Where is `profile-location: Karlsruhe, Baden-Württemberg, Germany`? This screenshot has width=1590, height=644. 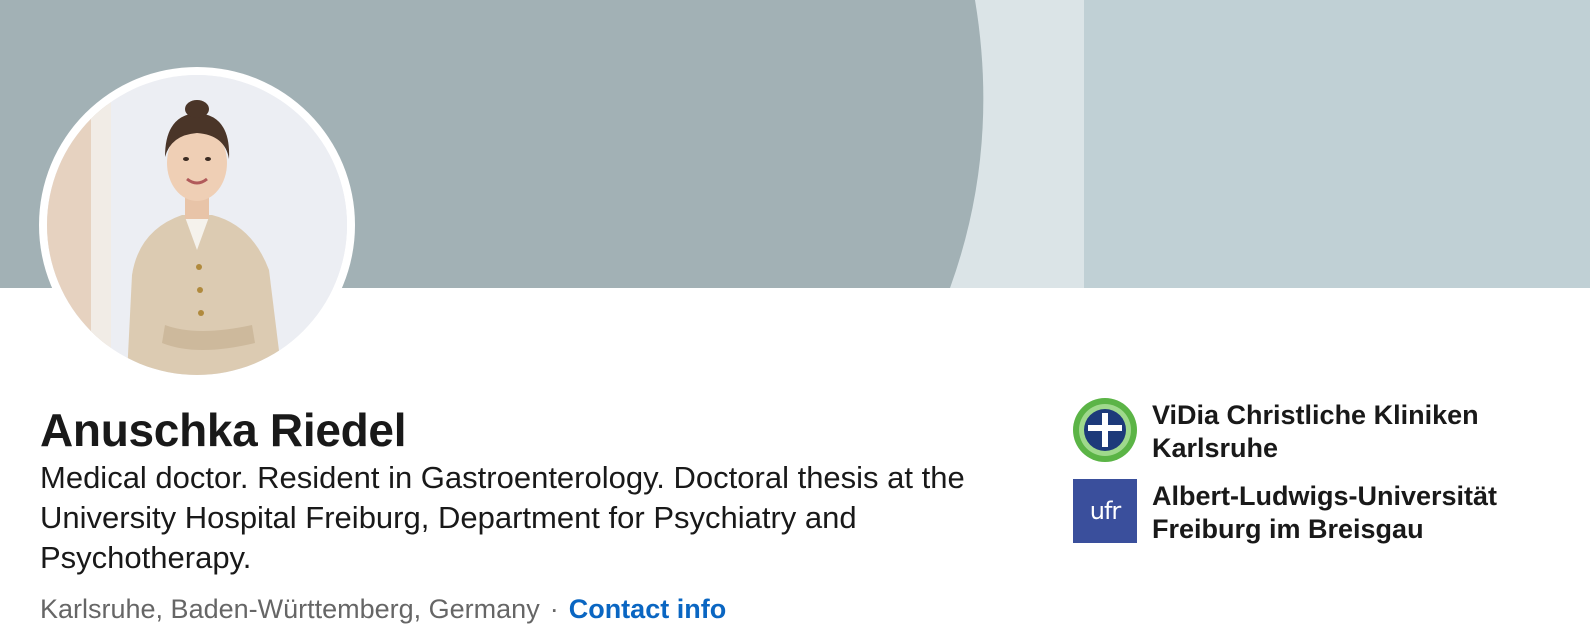 profile-location: Karlsruhe, Baden-Württemberg, Germany is located at coordinates (290, 609).